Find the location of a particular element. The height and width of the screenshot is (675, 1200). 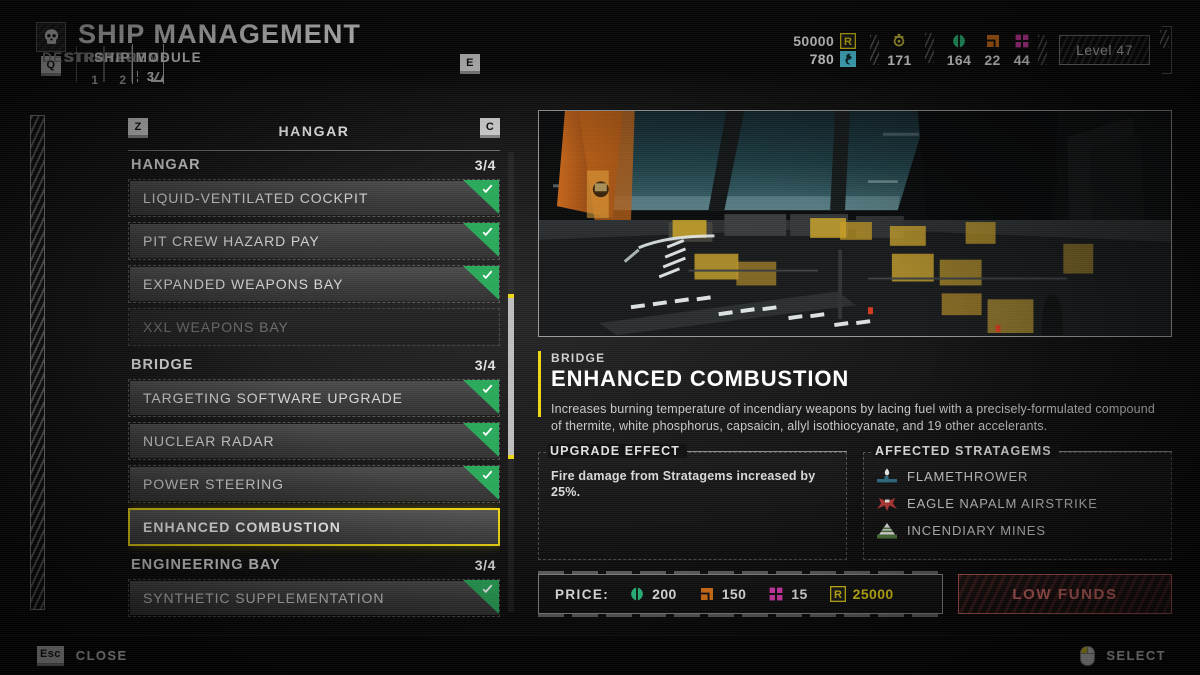

purchase-row: PRICE: 200 150 15 R 25000 LOW FUNDS is located at coordinates (855, 594).